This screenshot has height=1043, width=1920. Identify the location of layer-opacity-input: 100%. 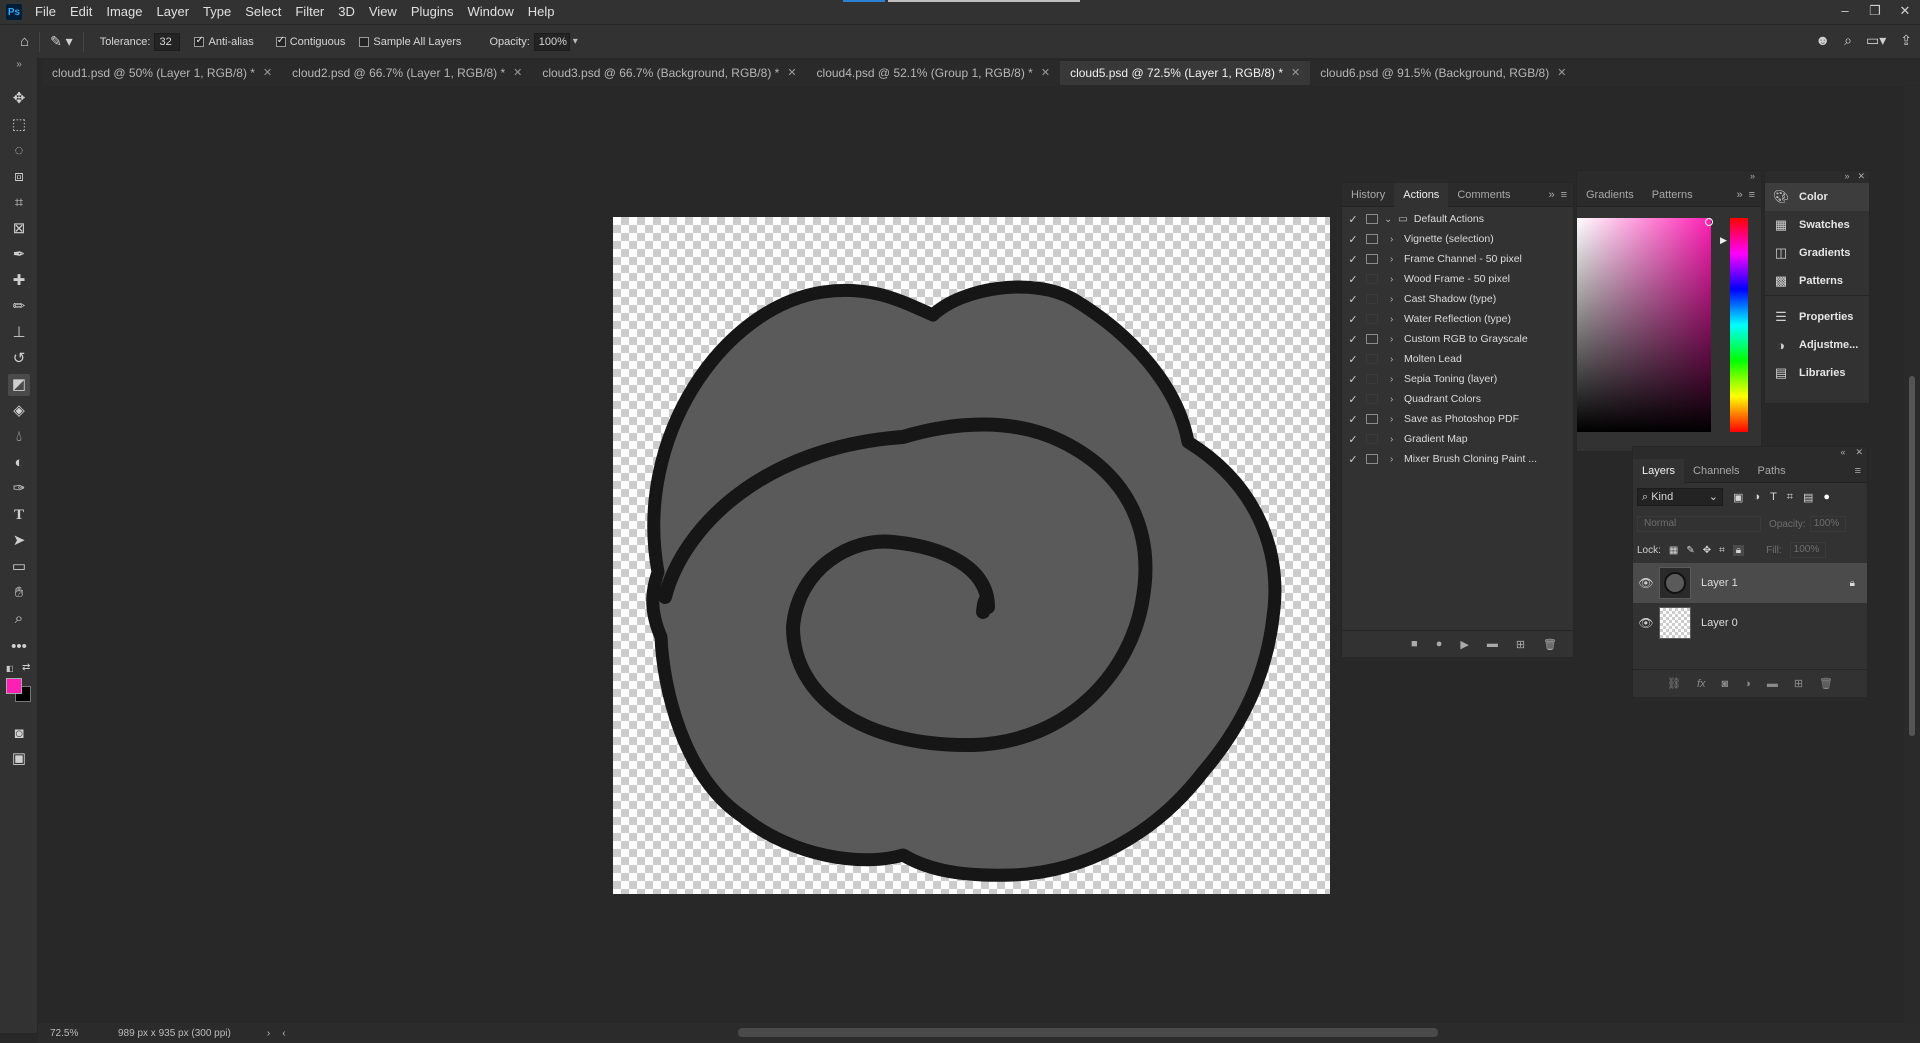
(1827, 524).